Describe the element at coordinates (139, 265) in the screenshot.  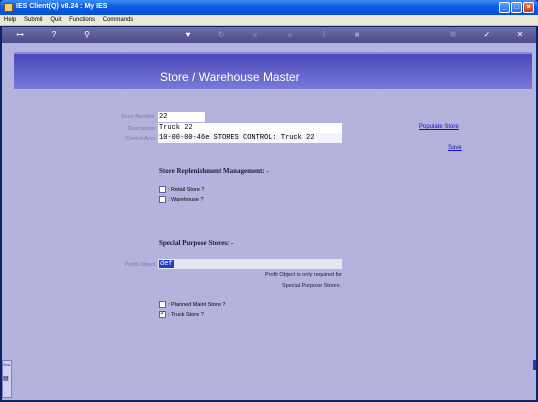
I see `profit-object-label: Profit Object` at that location.